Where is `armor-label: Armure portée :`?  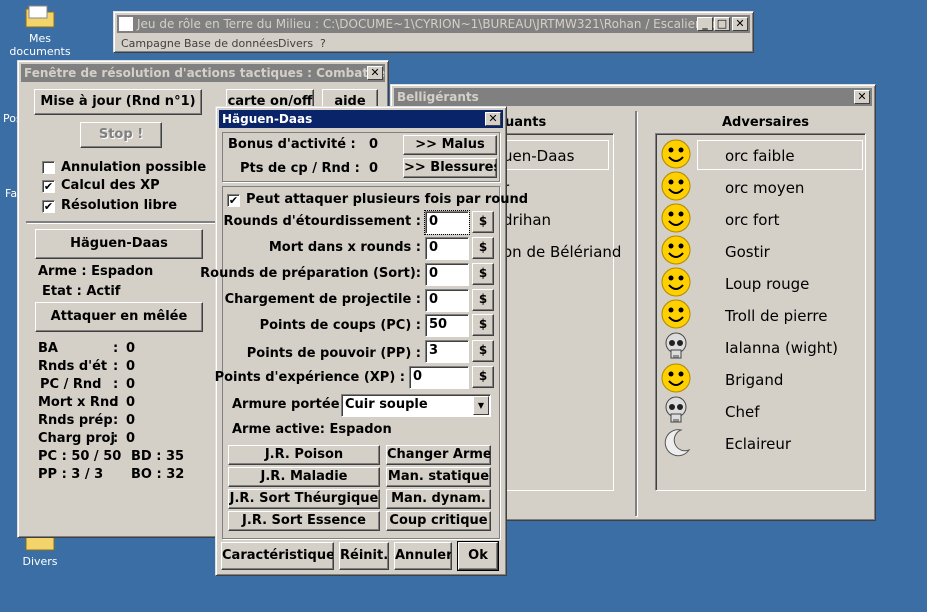 armor-label: Armure portée : is located at coordinates (291, 404).